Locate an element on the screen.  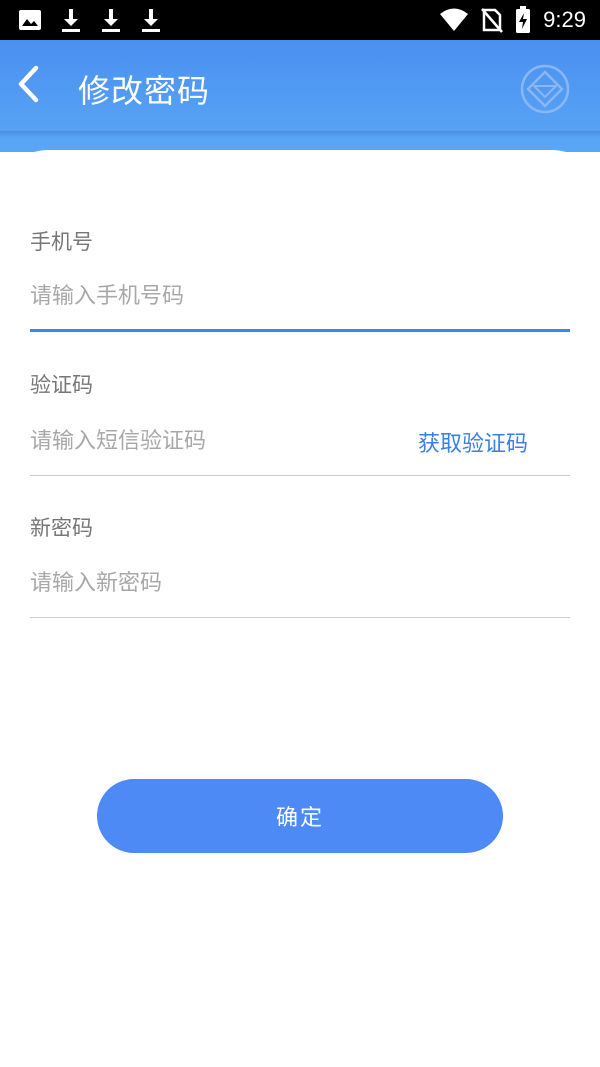
image-icon is located at coordinates (30, 20).